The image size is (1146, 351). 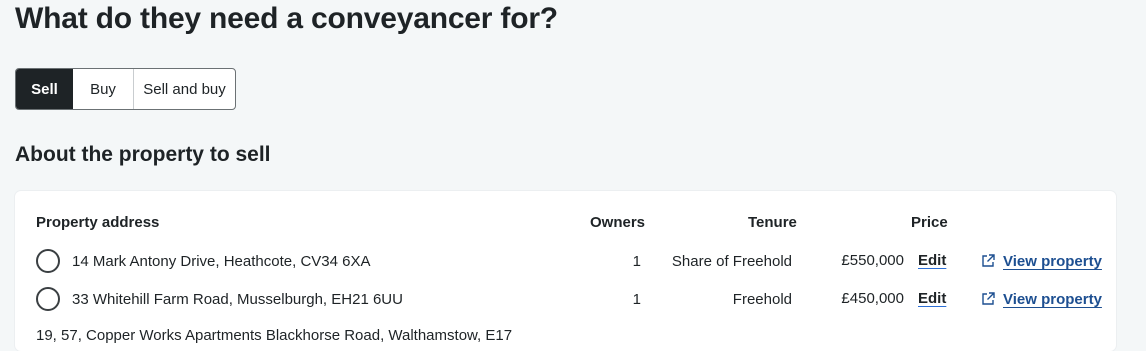 I want to click on conveyancing-type-toggle: Sell Buy Sell and buy, so click(x=125, y=89).